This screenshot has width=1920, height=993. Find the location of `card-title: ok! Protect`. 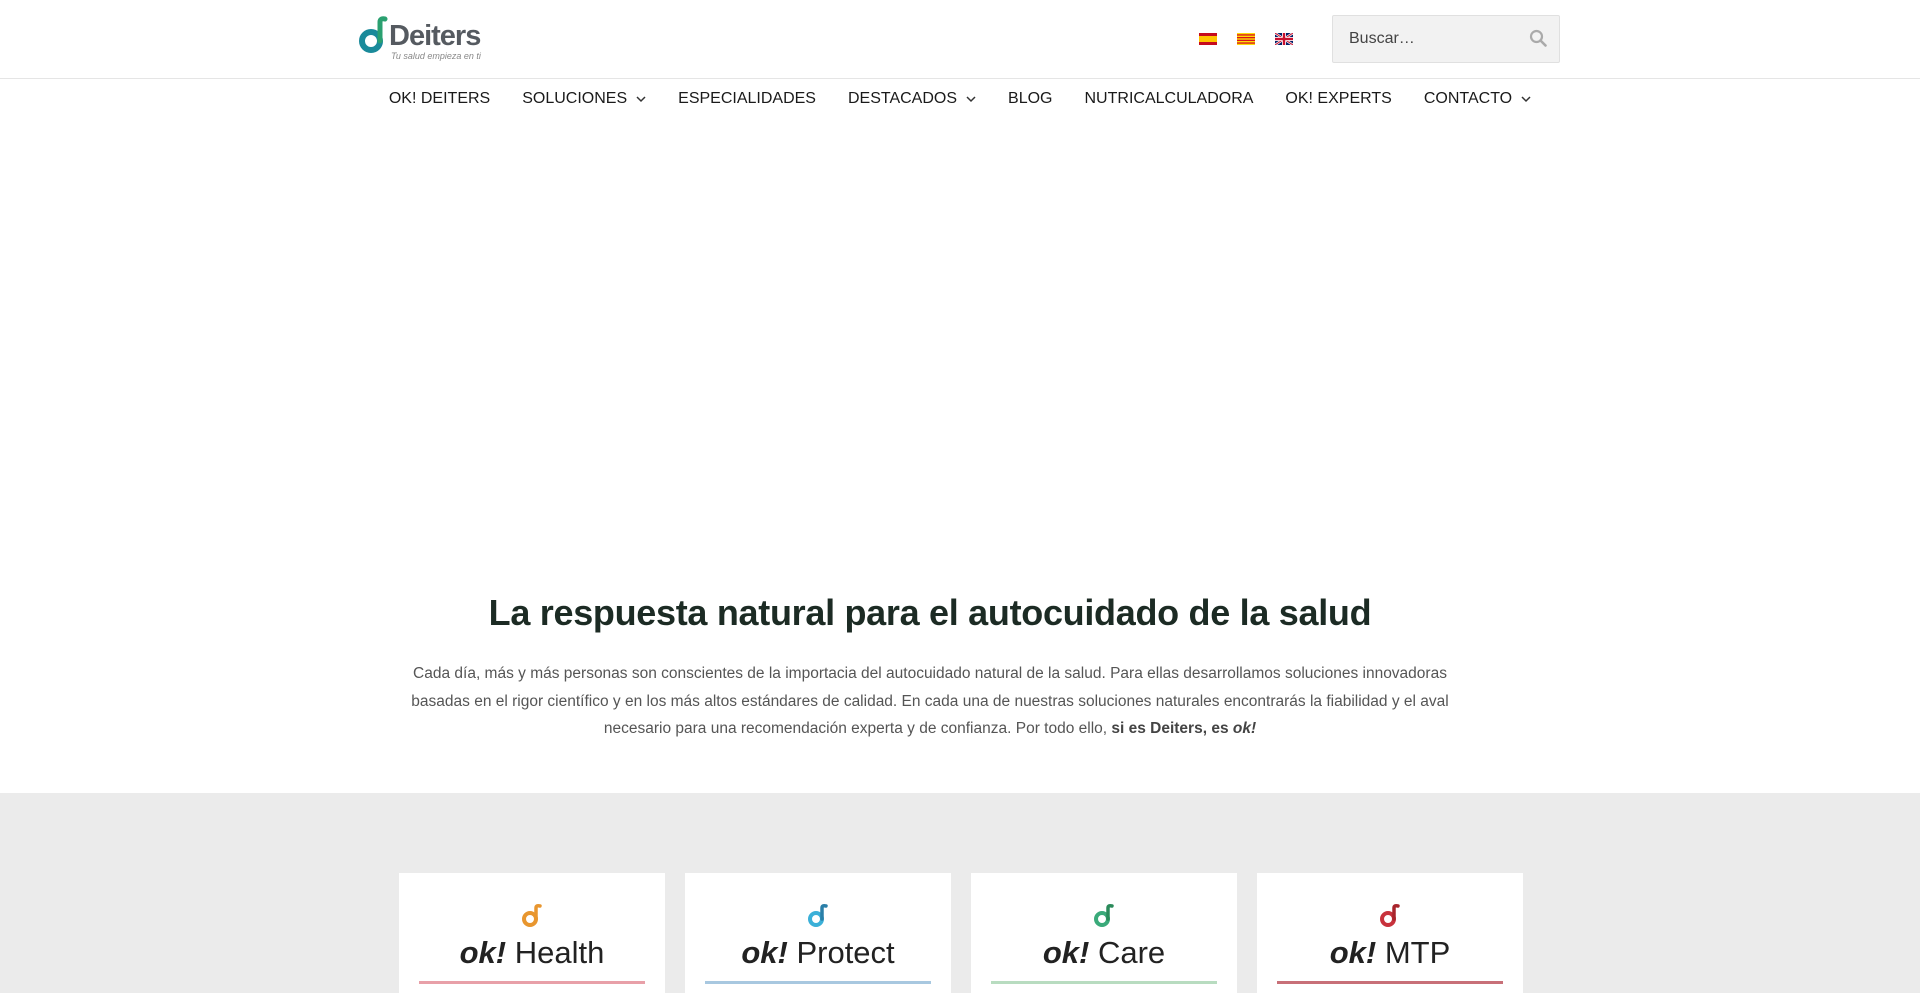

card-title: ok! Protect is located at coordinates (818, 953).